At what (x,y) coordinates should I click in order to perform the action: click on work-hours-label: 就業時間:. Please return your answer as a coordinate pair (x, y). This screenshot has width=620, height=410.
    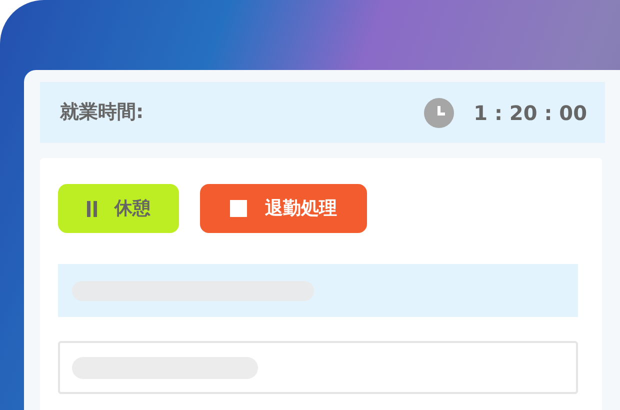
    Looking at the image, I should click on (102, 113).